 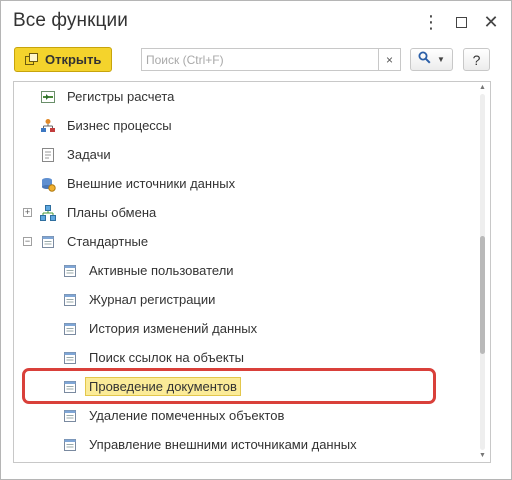 I want to click on tree-item: История изменений данных, so click(x=244, y=329).